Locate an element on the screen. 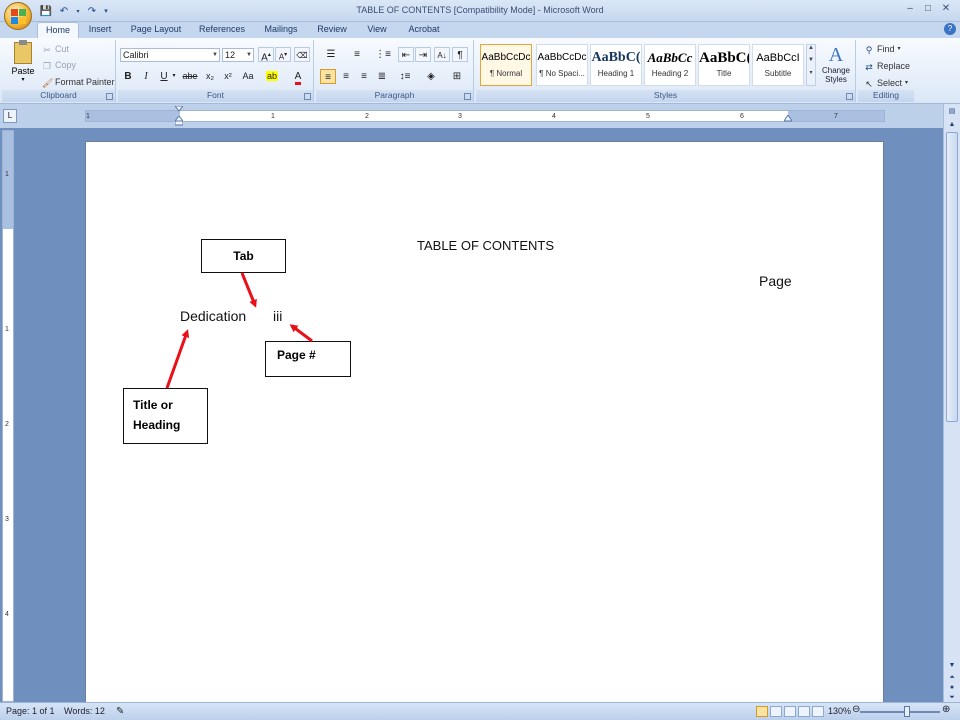  align-center-button: ≡ is located at coordinates (346, 76).